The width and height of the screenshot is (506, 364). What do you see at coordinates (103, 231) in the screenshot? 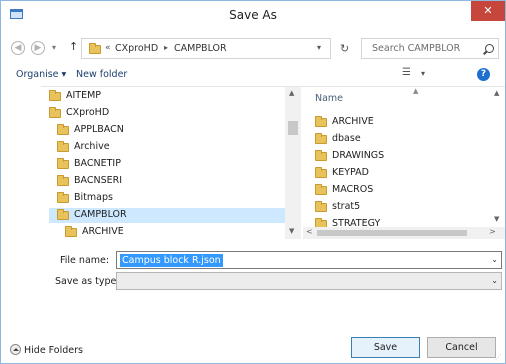
I see `tree-item-label: ARCHIVE` at bounding box center [103, 231].